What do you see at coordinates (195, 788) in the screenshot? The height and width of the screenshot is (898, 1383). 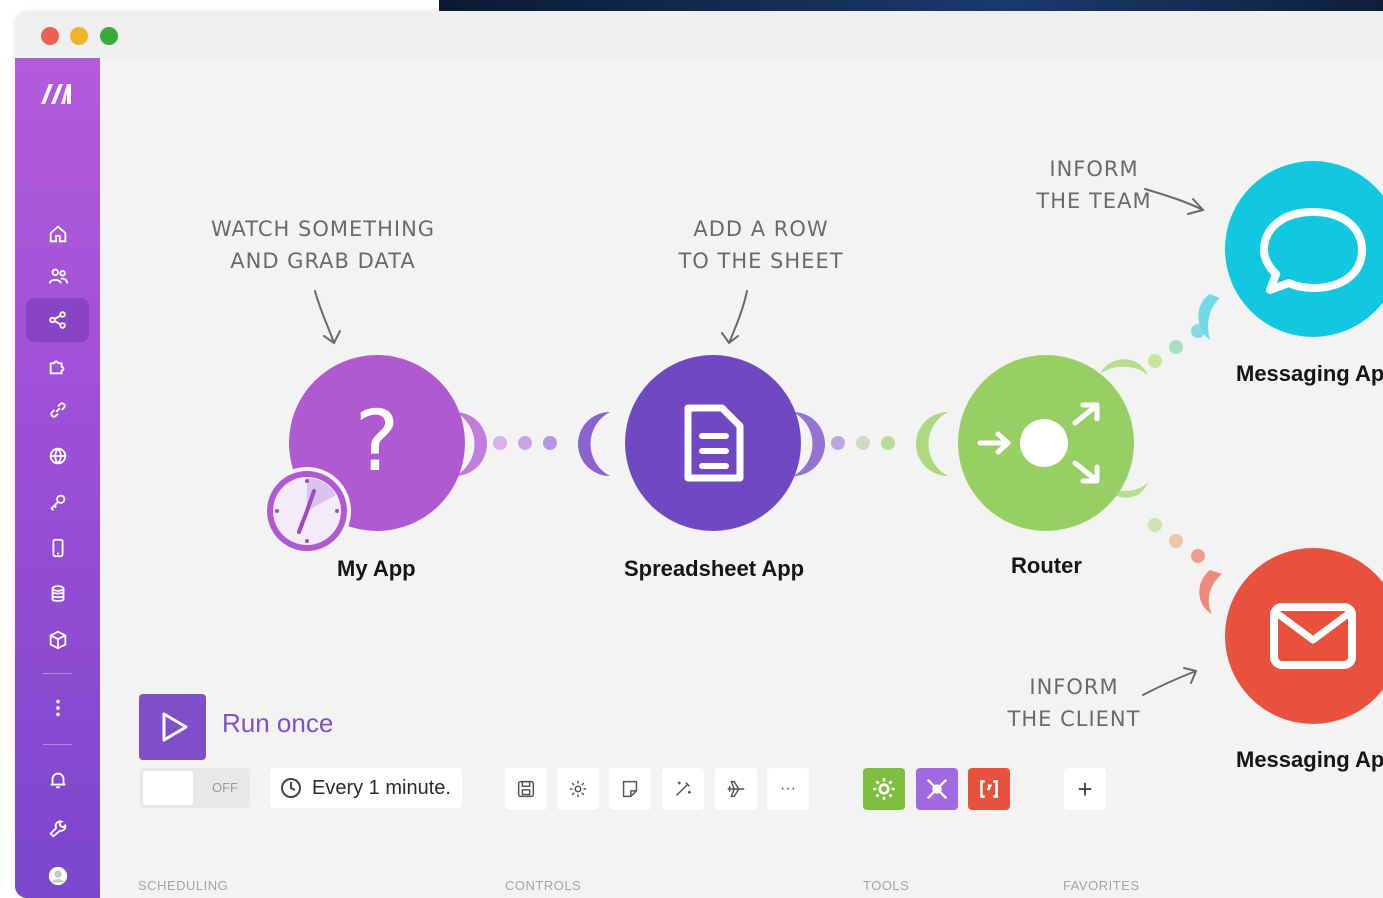 I see `scheduling-toggle: OFF` at bounding box center [195, 788].